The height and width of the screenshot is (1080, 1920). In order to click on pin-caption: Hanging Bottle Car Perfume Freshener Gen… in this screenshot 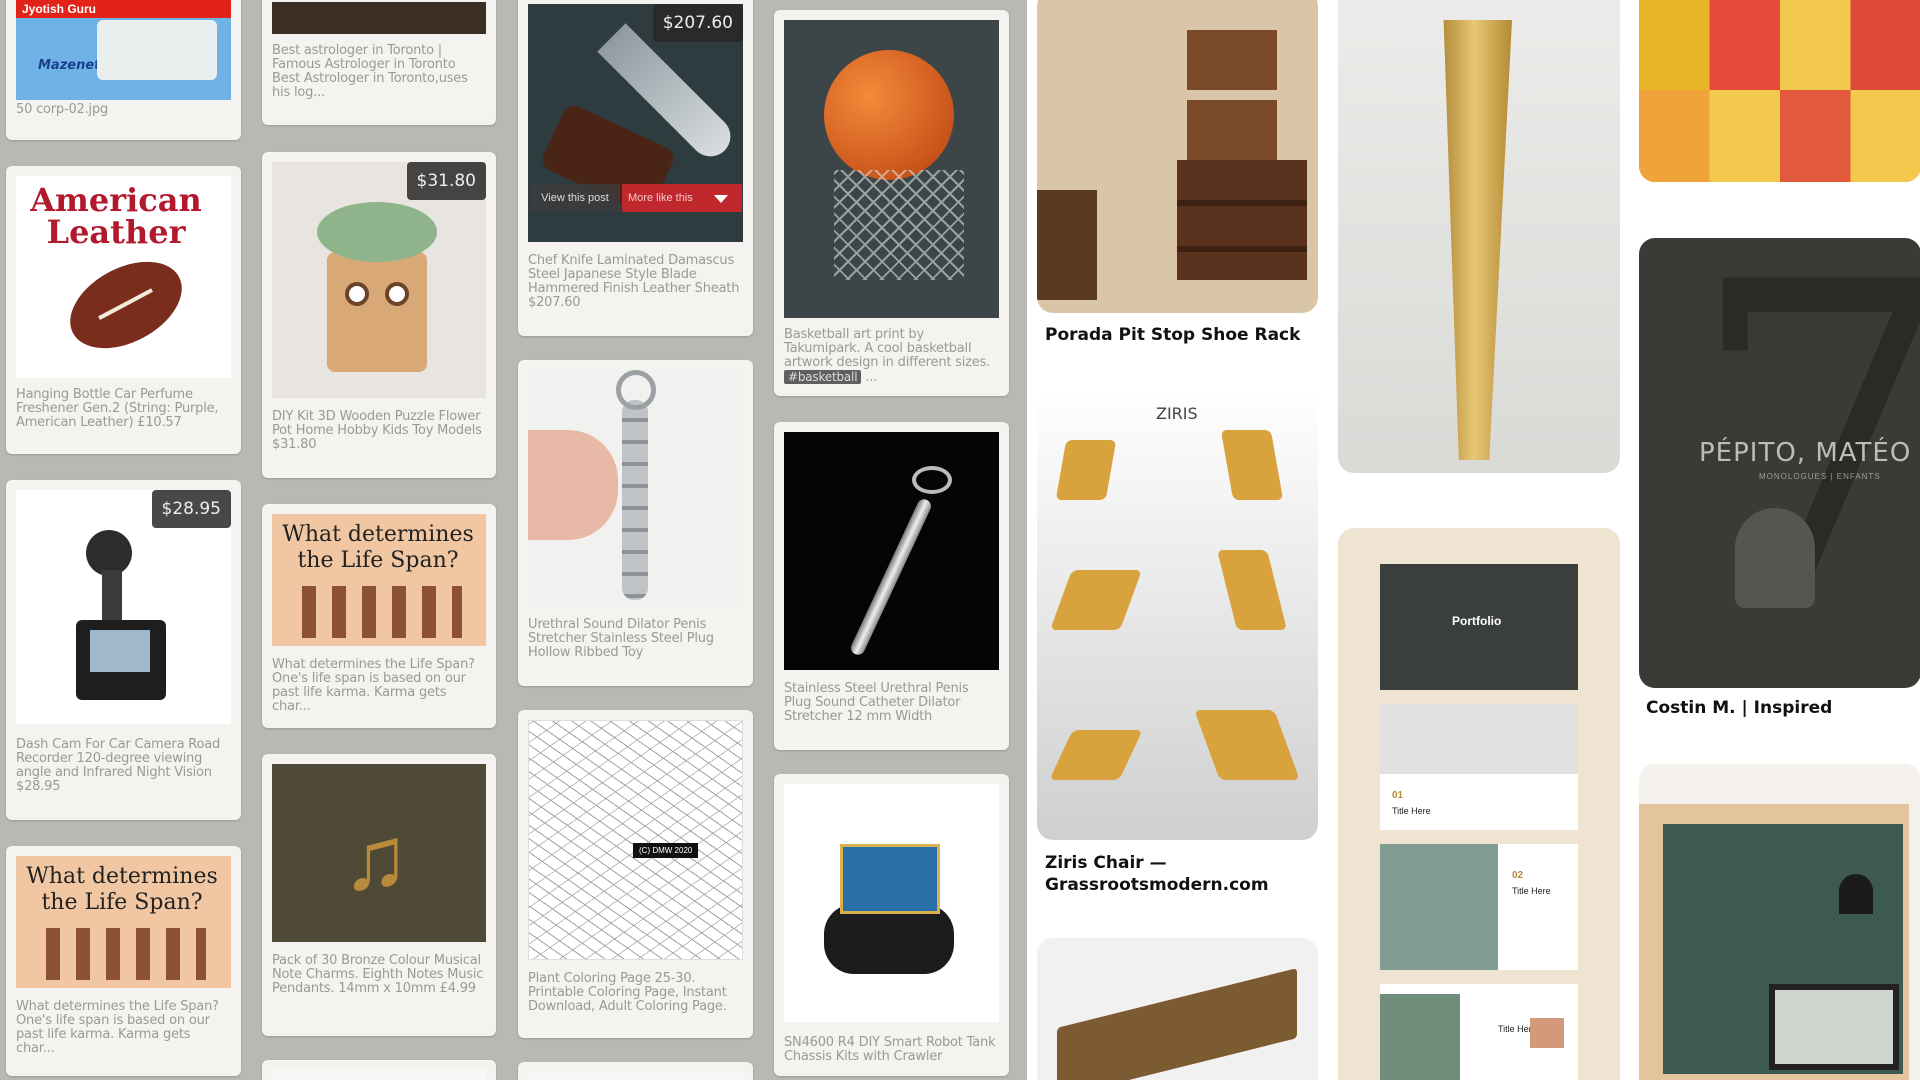, I will do `click(117, 408)`.